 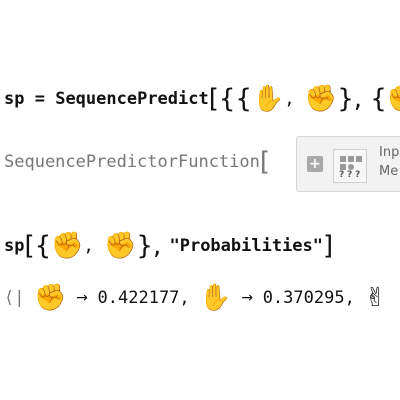 I want to click on predictor-summary-panel: + ? ? ? Inp Me, so click(x=348, y=164).